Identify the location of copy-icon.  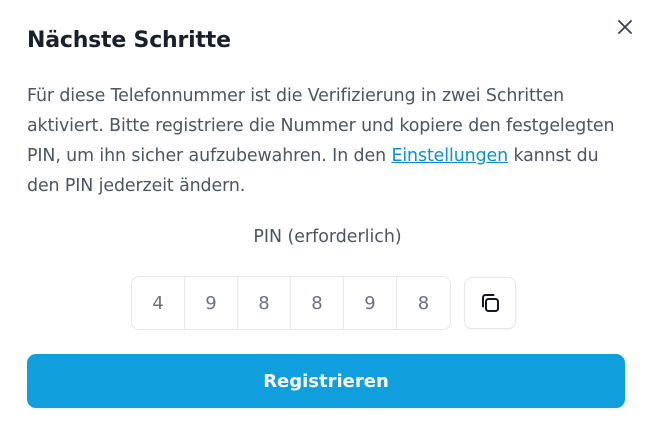
(490, 303).